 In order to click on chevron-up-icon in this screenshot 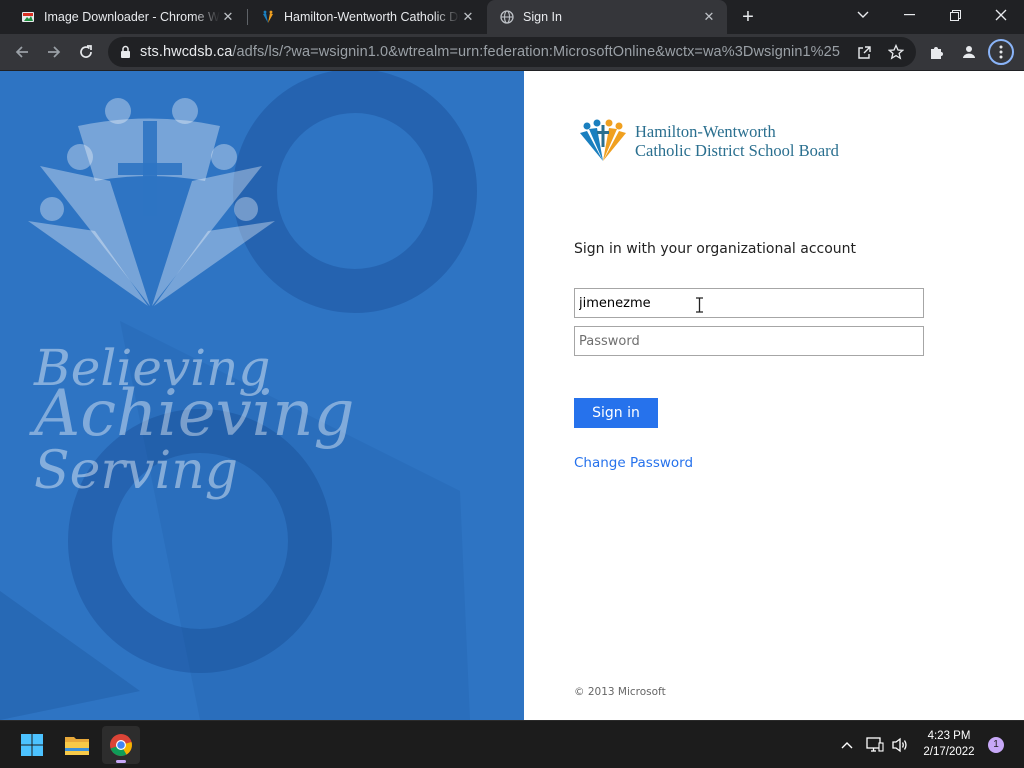, I will do `click(847, 745)`.